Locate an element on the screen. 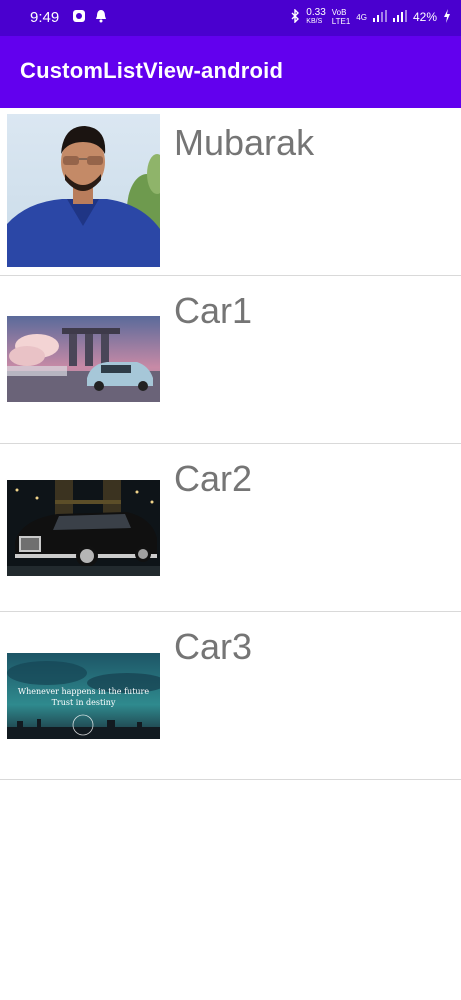 This screenshot has height=1000, width=461. status-bar: 9:49 0.33 KB/S VoB LTE1 4G 42% is located at coordinates (230, 18).